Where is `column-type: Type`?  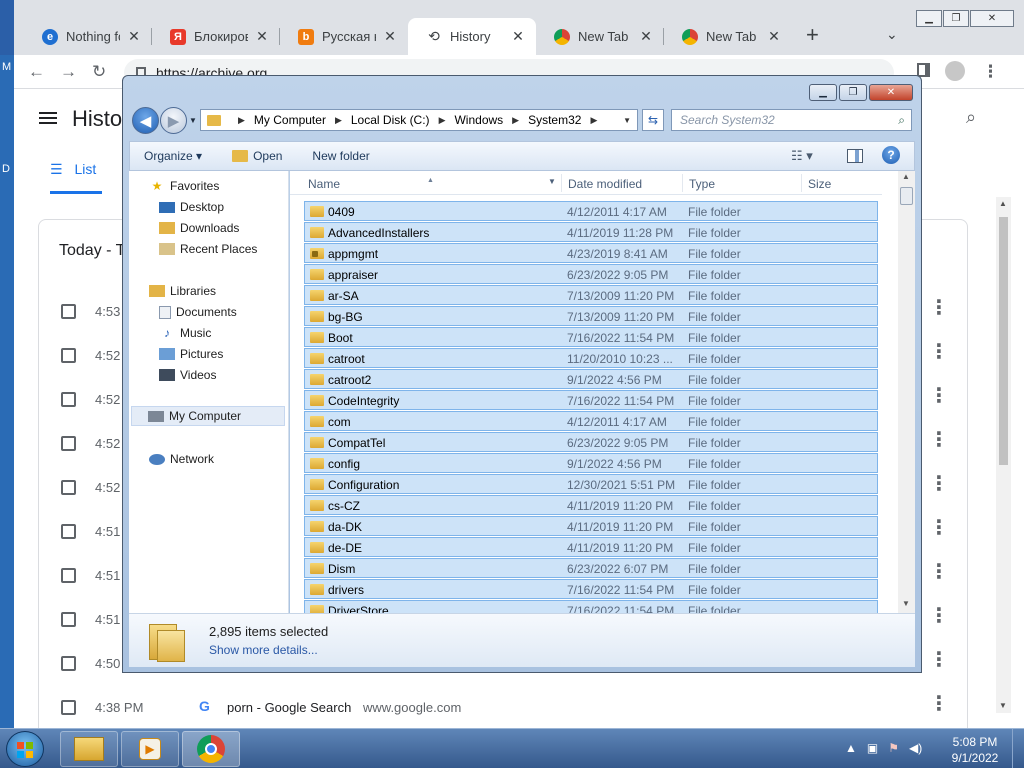 column-type: Type is located at coordinates (702, 184).